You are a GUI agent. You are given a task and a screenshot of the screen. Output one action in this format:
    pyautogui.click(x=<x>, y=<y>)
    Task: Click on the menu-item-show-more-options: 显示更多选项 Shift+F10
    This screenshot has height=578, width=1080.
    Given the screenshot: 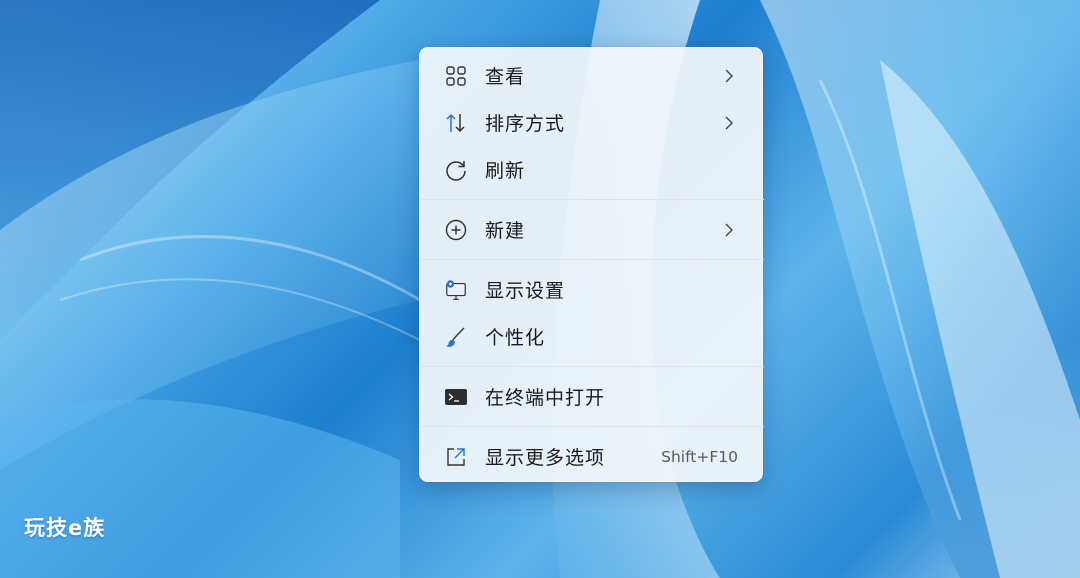 What is the action you would take?
    pyautogui.click(x=591, y=456)
    